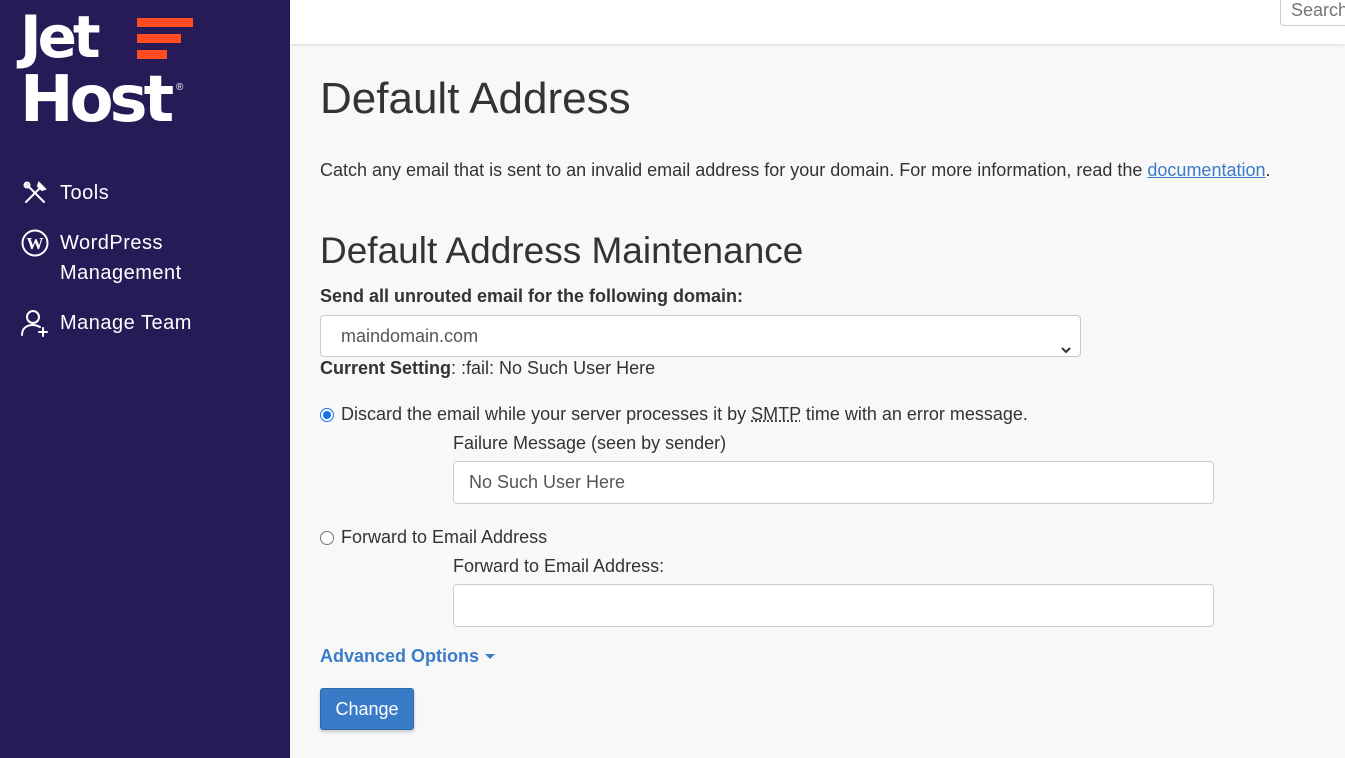 The width and height of the screenshot is (1345, 758). I want to click on forward-option: Forward to Email Address, so click(433, 537).